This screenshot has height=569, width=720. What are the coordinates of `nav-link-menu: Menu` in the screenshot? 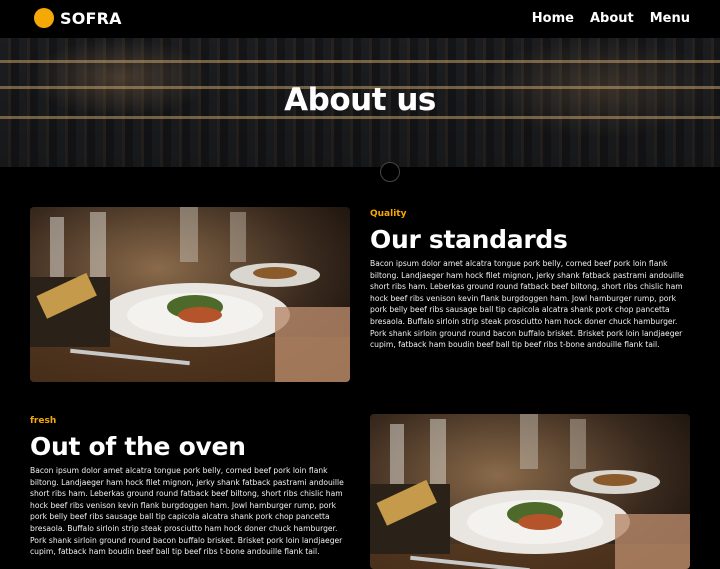 It's located at (670, 18).